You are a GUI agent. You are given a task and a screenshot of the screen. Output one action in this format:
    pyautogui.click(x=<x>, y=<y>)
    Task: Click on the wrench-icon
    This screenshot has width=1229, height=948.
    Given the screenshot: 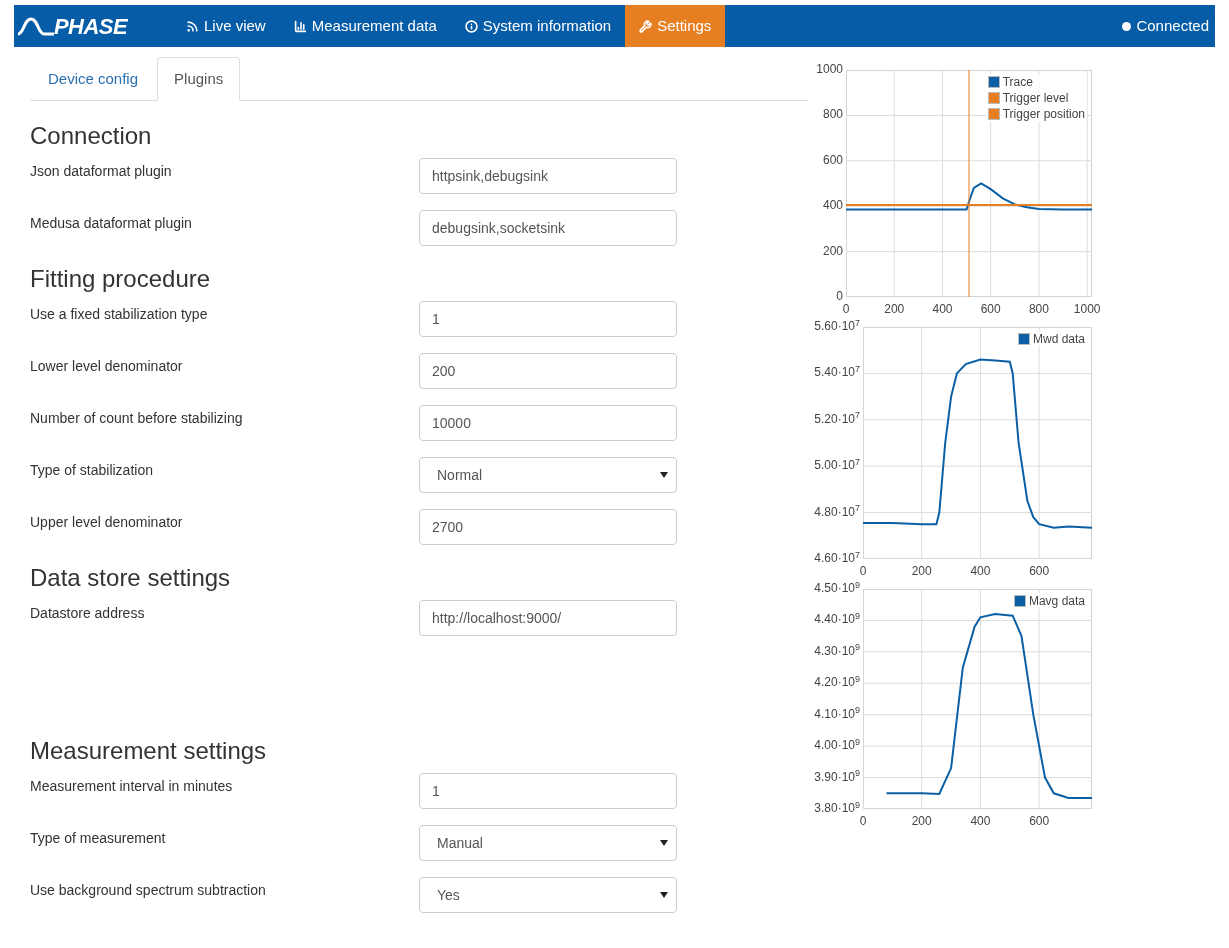 What is the action you would take?
    pyautogui.click(x=646, y=26)
    